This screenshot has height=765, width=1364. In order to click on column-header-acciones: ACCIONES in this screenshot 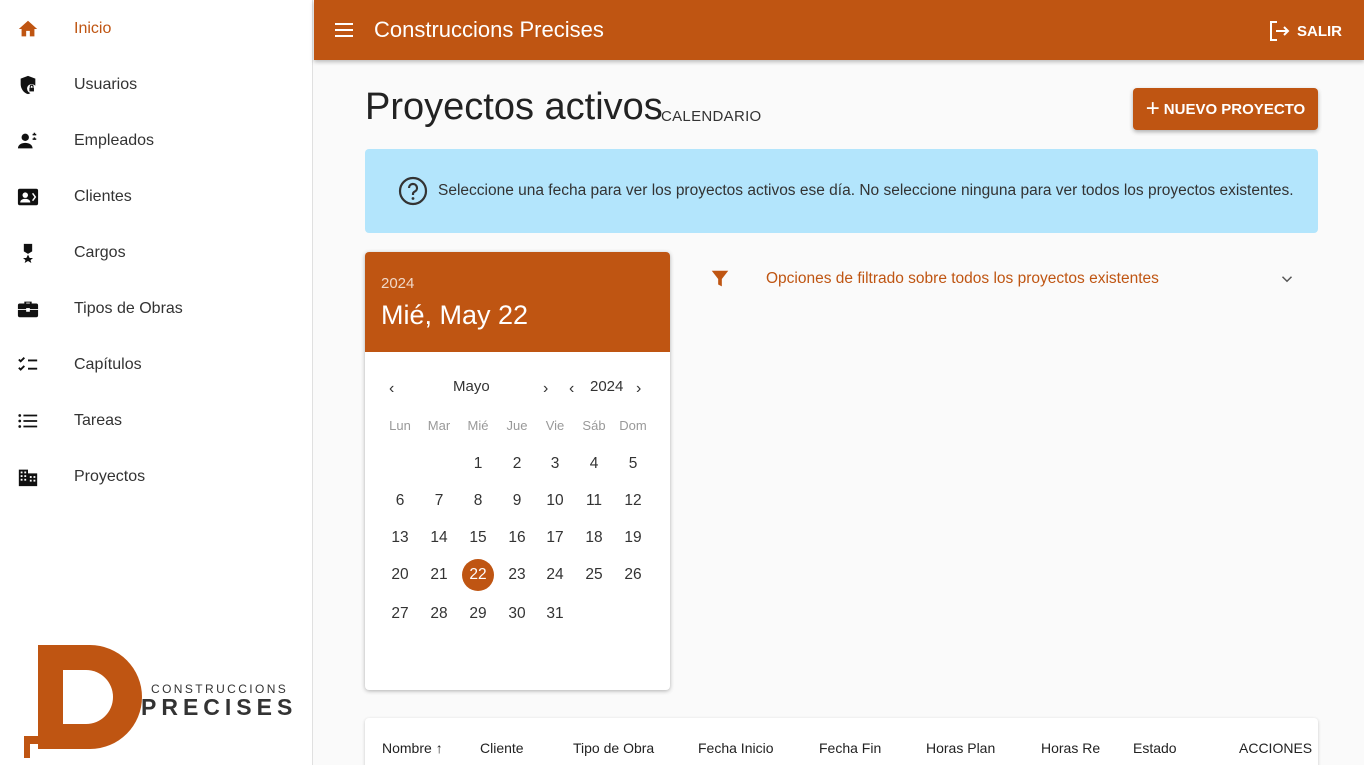, I will do `click(1276, 748)`.